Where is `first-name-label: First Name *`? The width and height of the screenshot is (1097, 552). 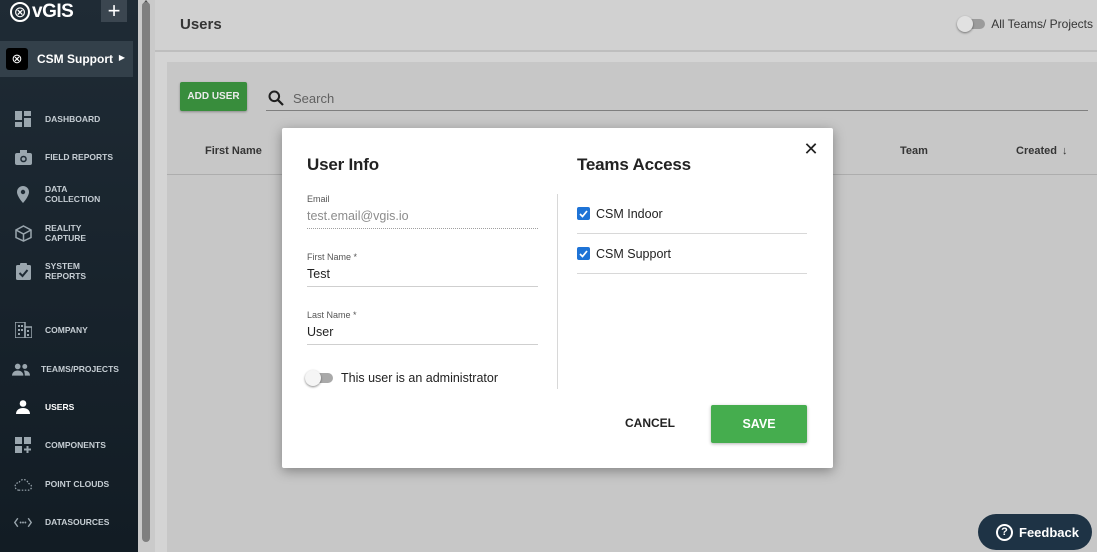 first-name-label: First Name * is located at coordinates (332, 257).